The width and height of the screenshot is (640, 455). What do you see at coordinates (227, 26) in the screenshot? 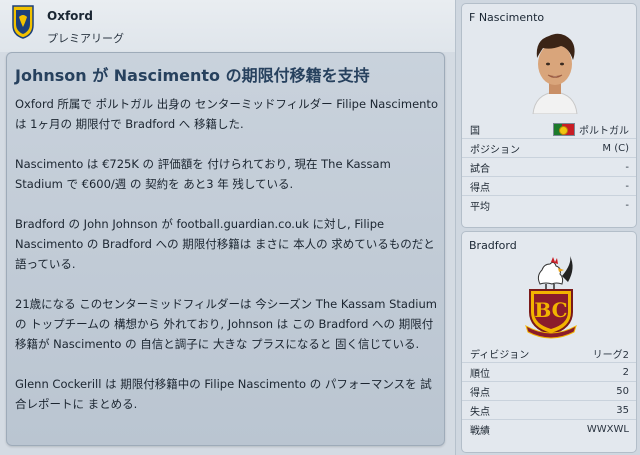
I see `club-header: Oxford プレミアリーグ` at bounding box center [227, 26].